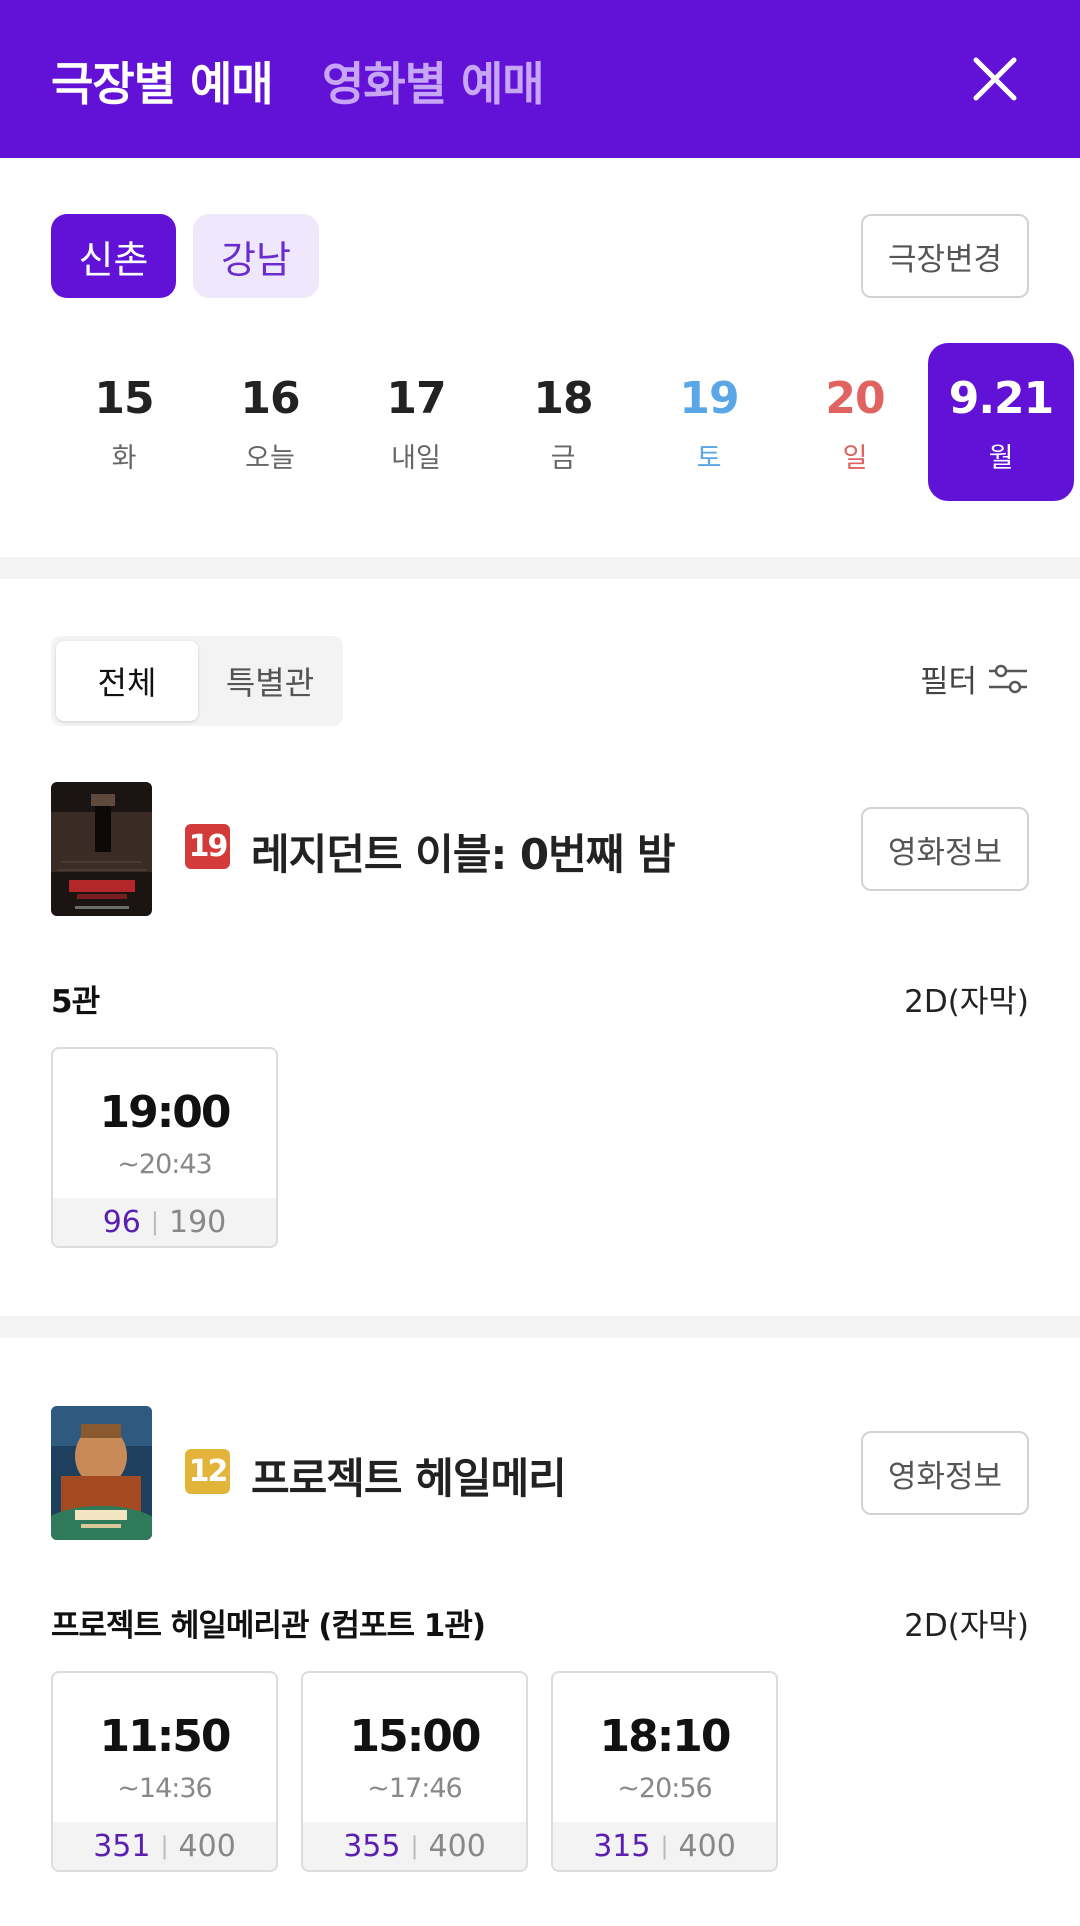  Describe the element at coordinates (121, 1222) in the screenshot. I see `seats-available: 96` at that location.